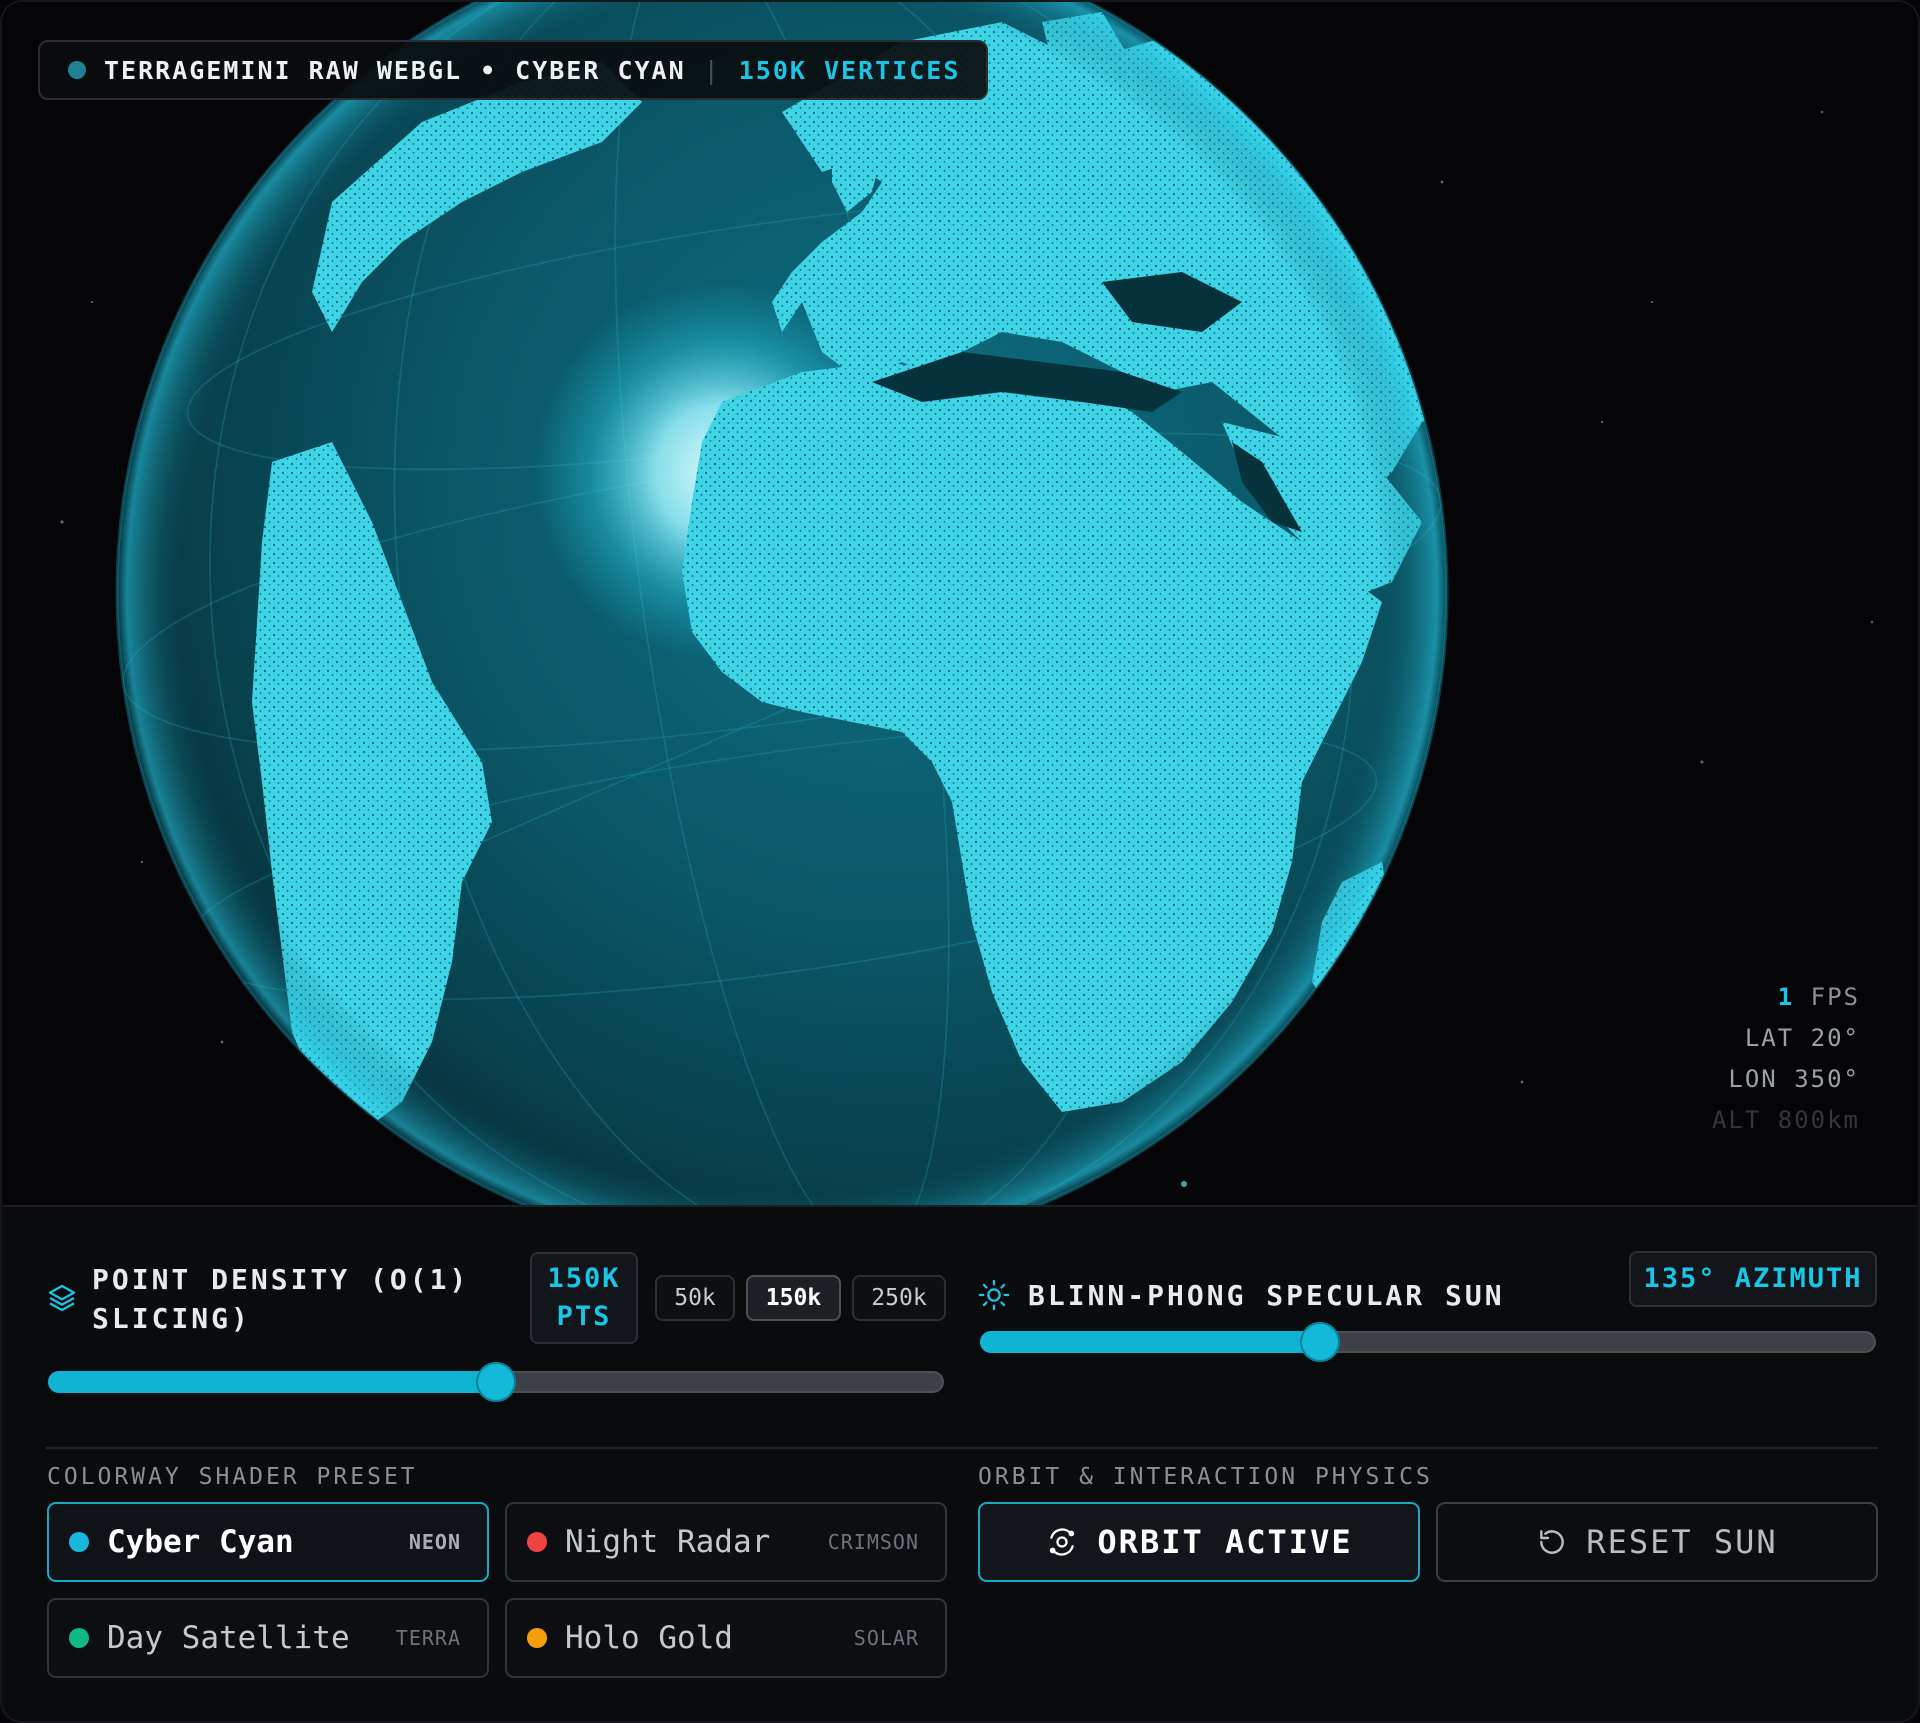 The width and height of the screenshot is (1920, 1723). Describe the element at coordinates (695, 1298) in the screenshot. I see `density-chip-50k: 50k` at that location.